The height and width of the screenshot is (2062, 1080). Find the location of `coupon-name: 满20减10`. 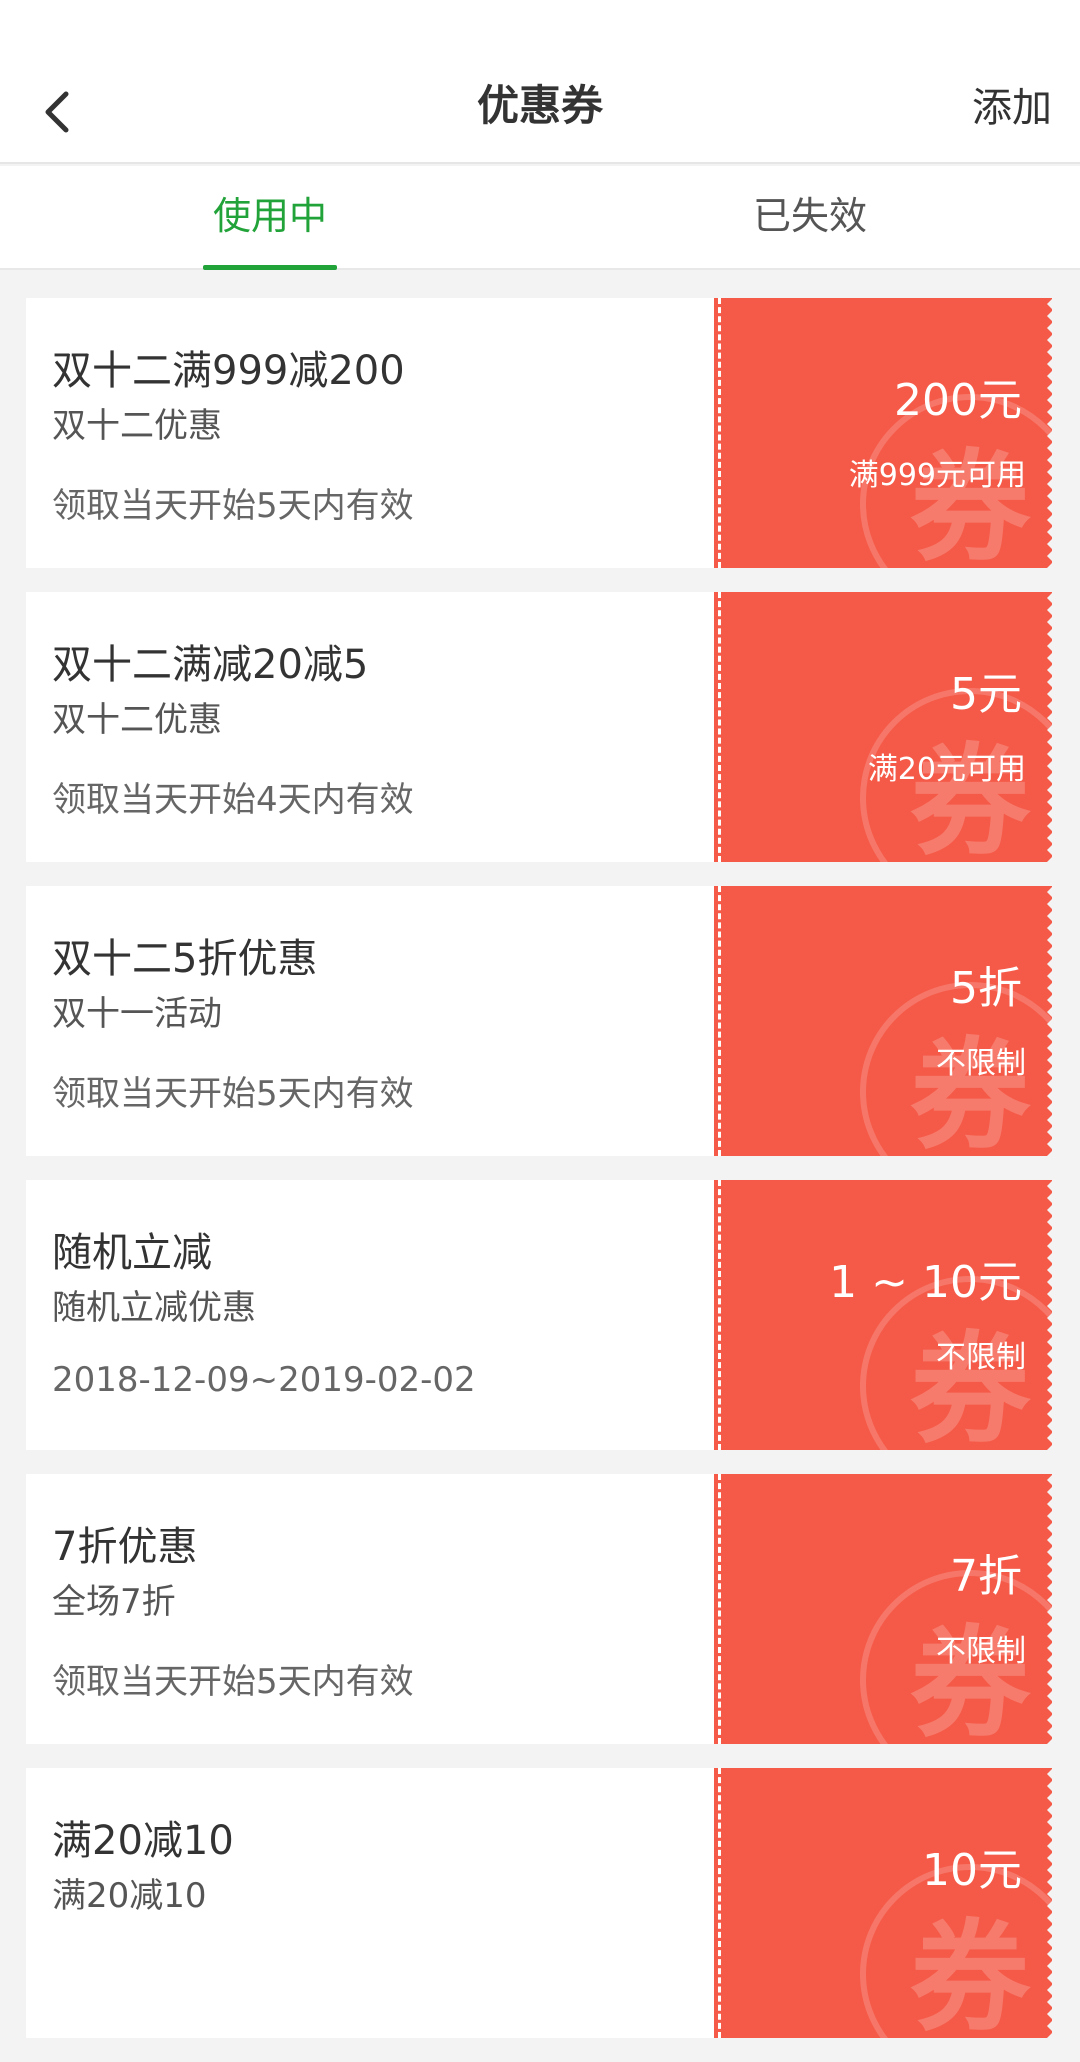

coupon-name: 满20减10 is located at coordinates (143, 1841).